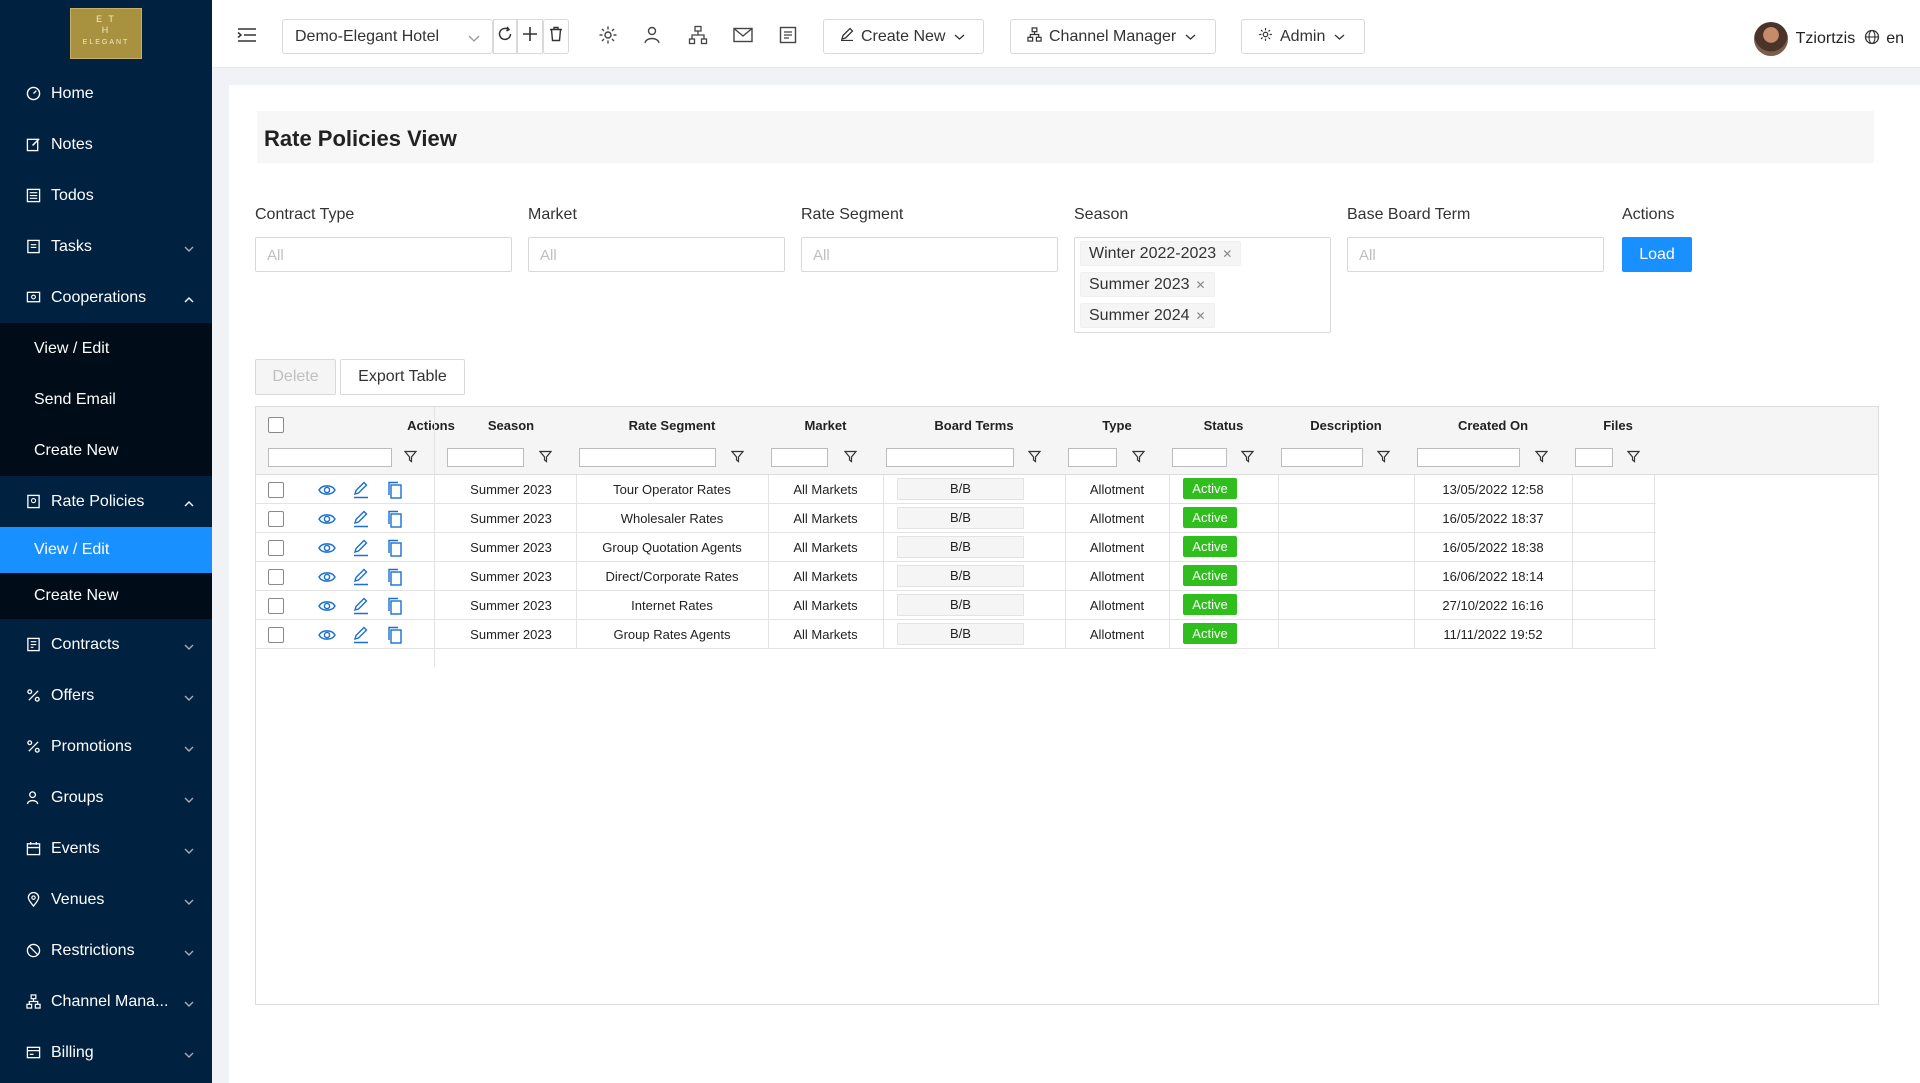 Image resolution: width=1920 pixels, height=1083 pixels. I want to click on sidebar-item-promotions: Promotions, so click(106, 746).